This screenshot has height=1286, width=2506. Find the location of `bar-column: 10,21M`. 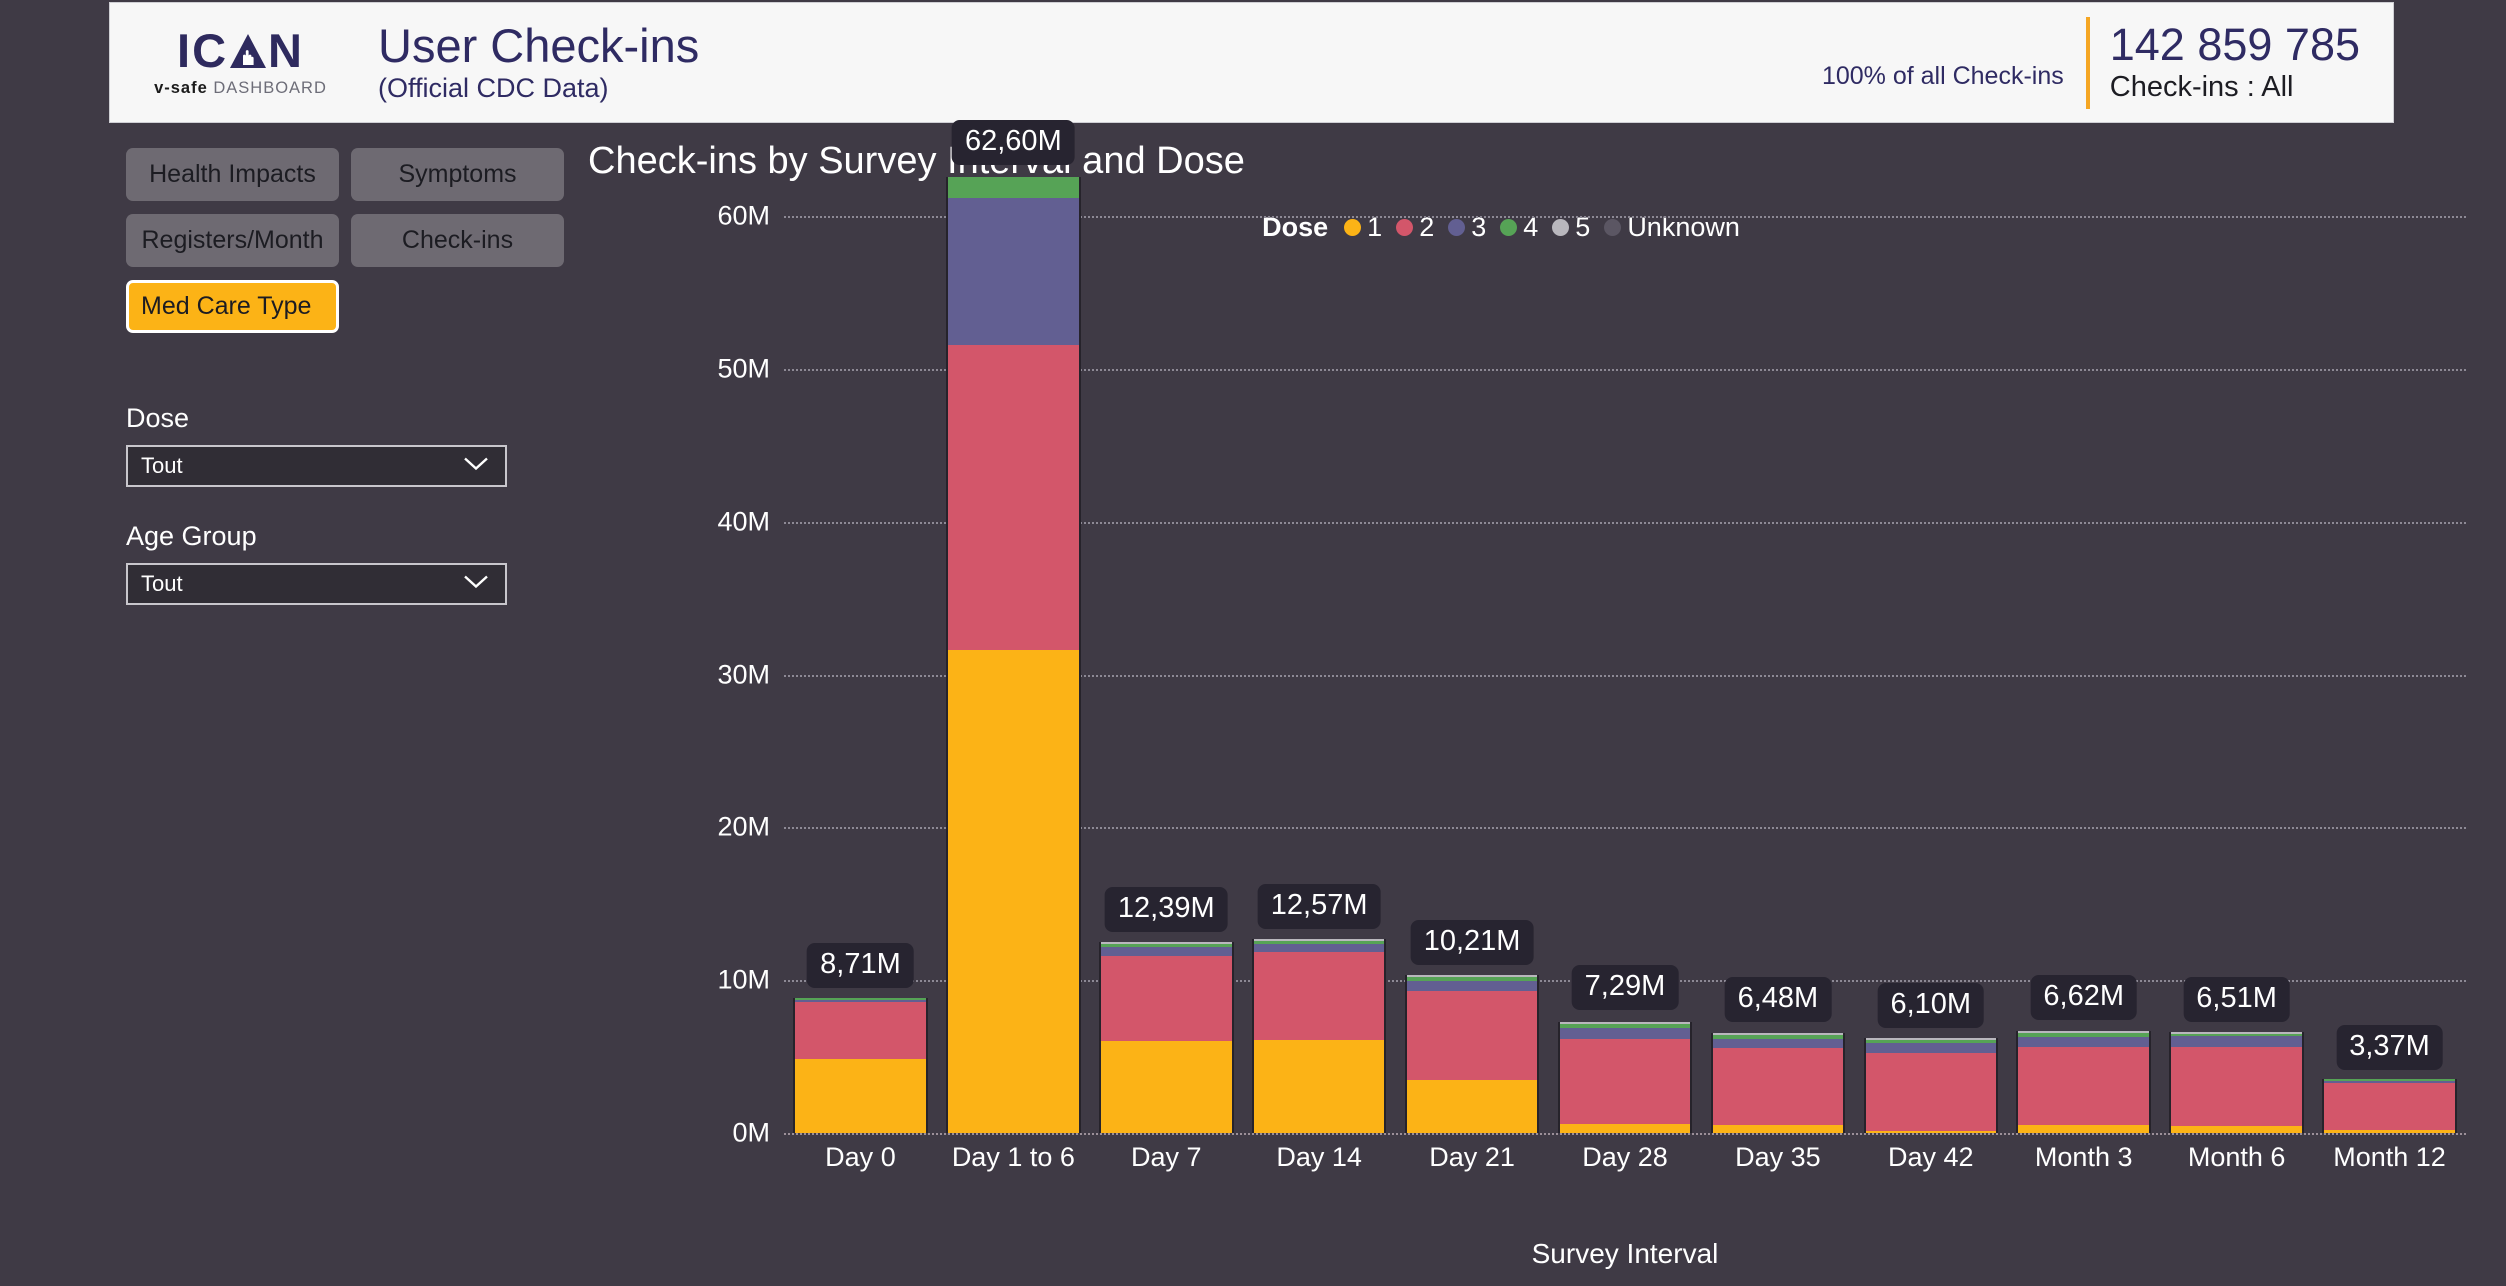

bar-column: 10,21M is located at coordinates (1472, 636).